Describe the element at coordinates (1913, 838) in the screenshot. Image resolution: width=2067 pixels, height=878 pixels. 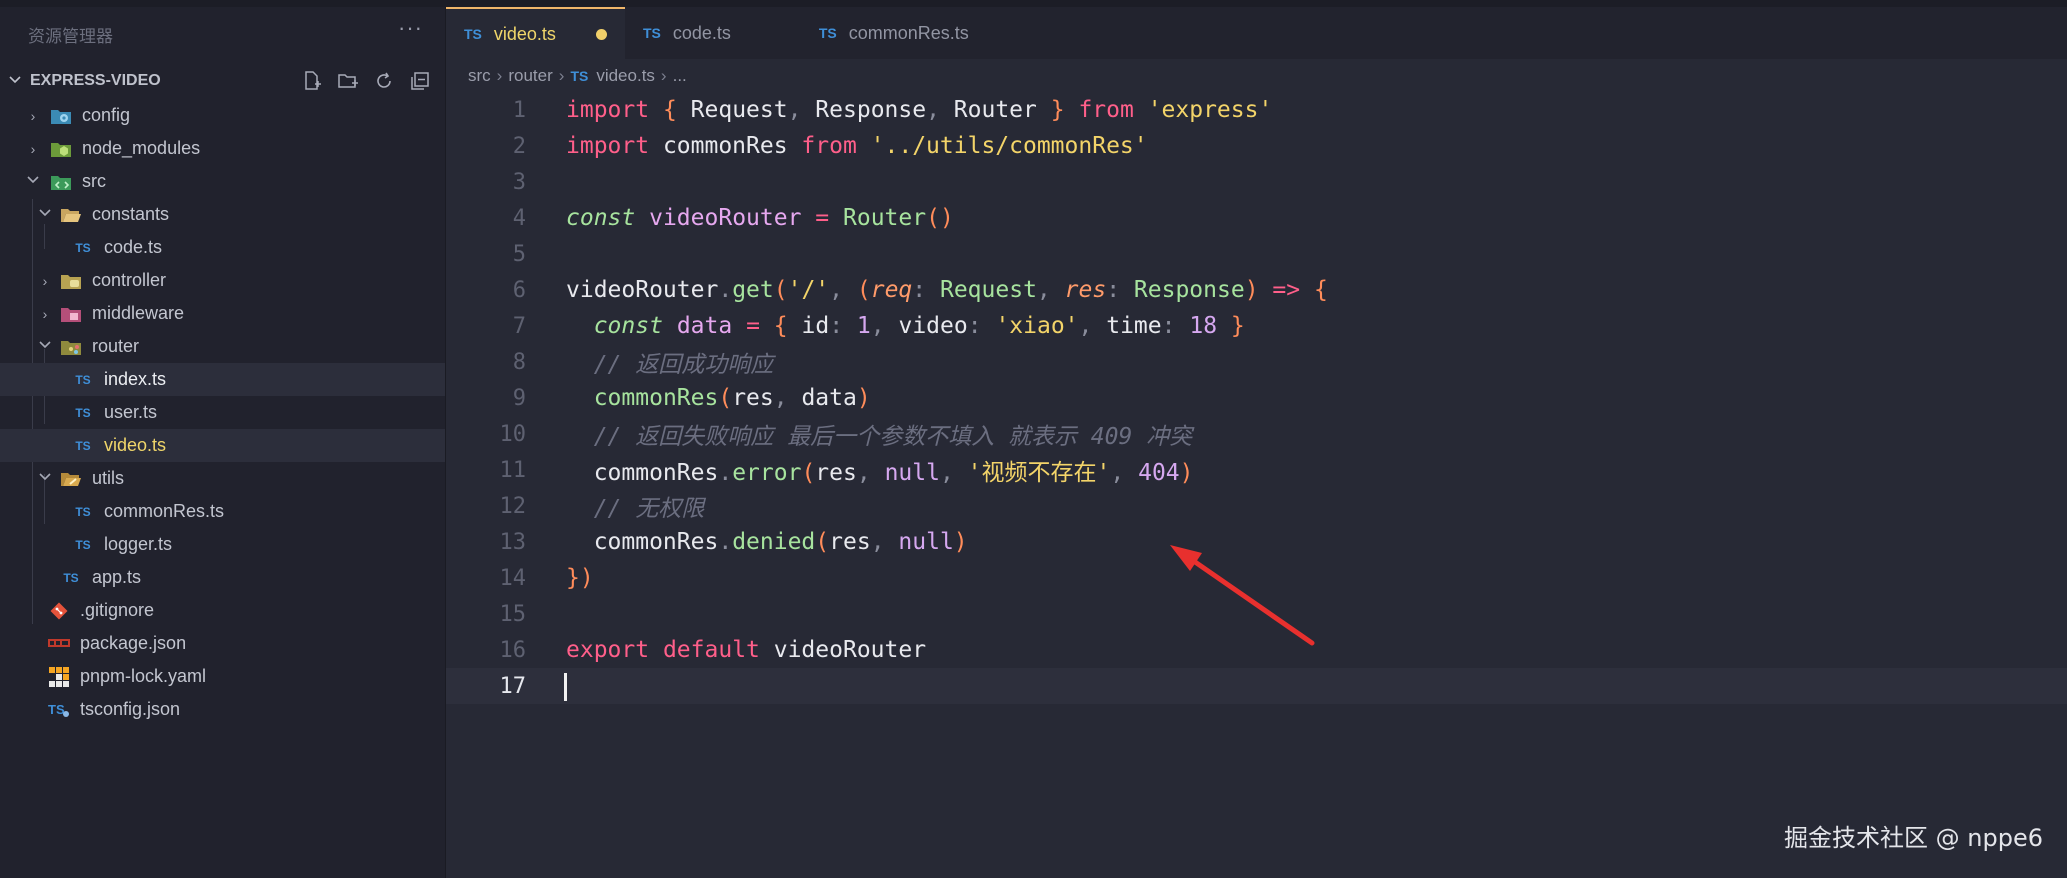
I see `watermark: 掘金技术社区 @ nppe6` at that location.